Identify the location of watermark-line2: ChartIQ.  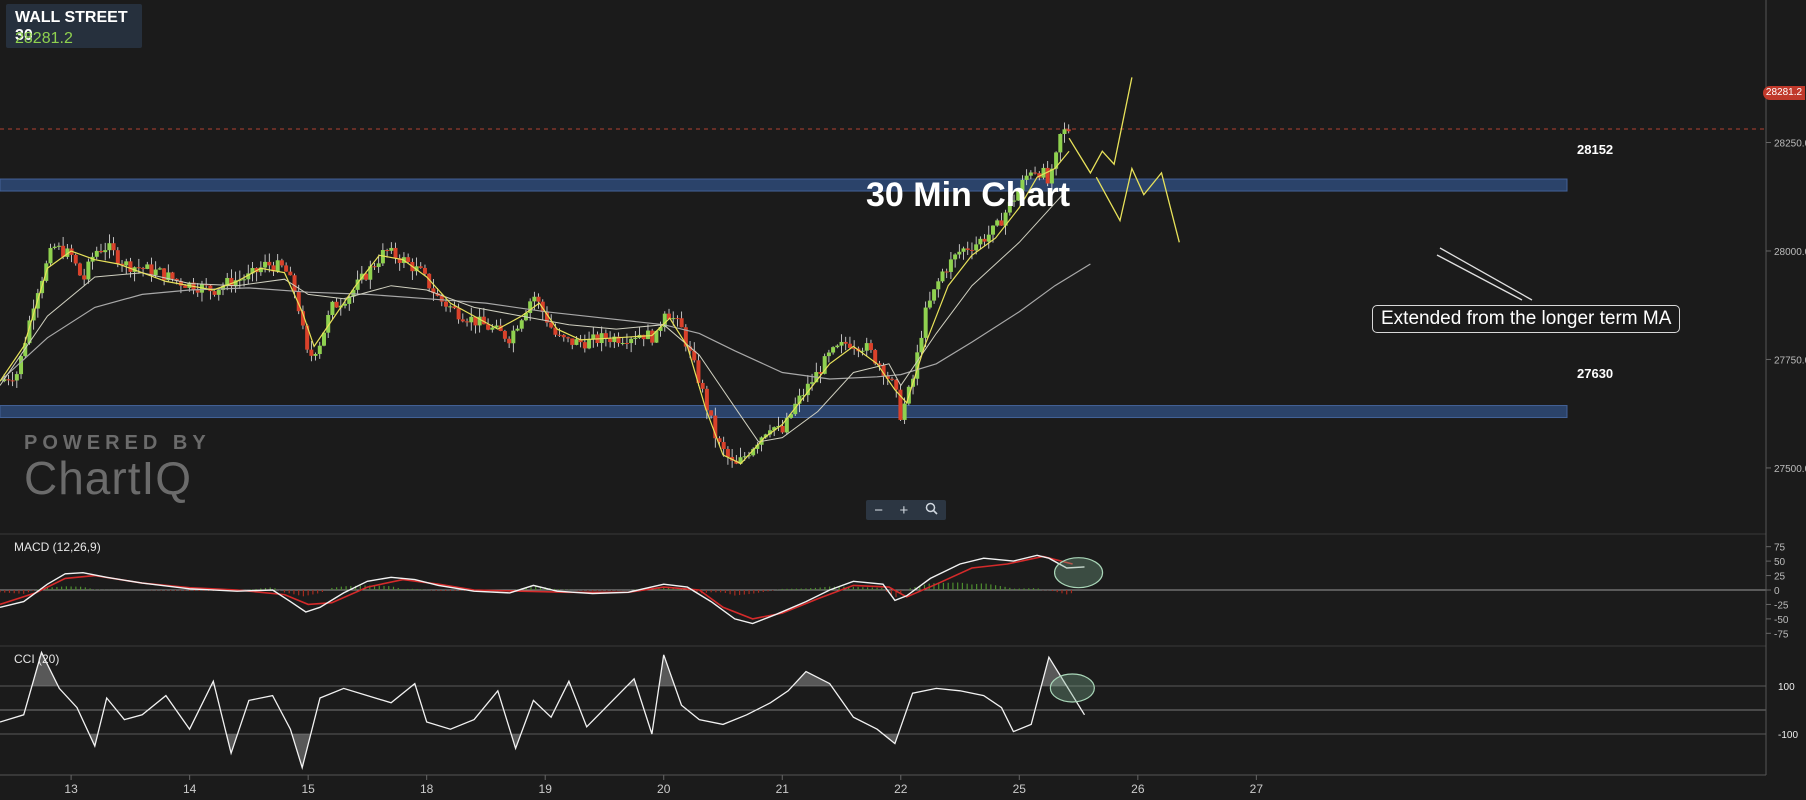
(108, 478).